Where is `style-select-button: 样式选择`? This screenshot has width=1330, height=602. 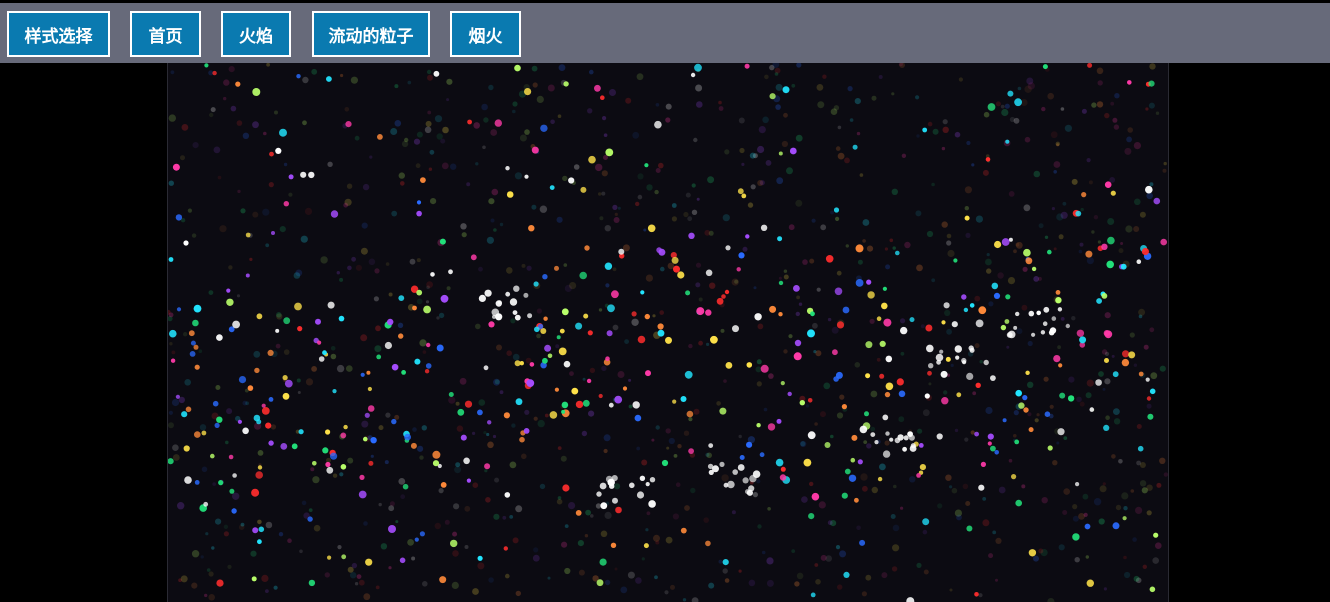
style-select-button: 样式选择 is located at coordinates (58, 34).